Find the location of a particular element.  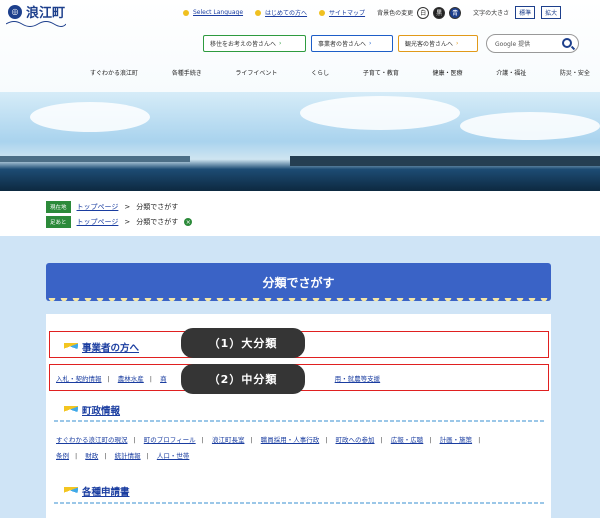

page-title: 分類でさがす is located at coordinates (298, 282).